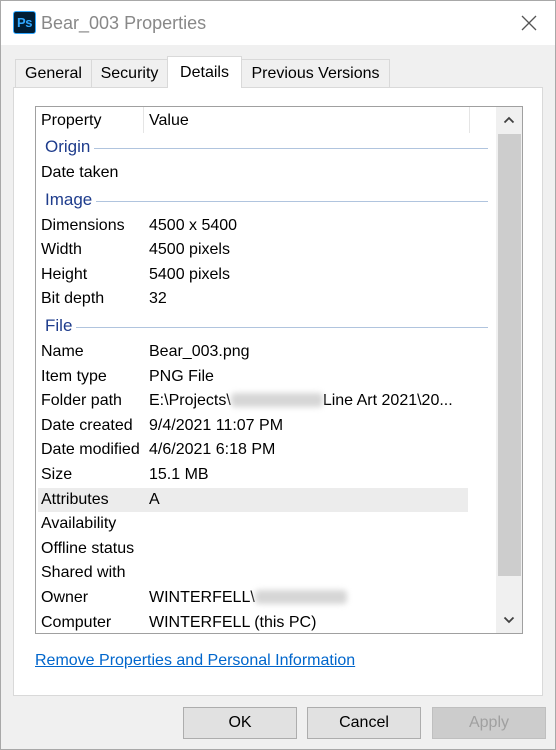 This screenshot has width=556, height=750. Describe the element at coordinates (83, 225) in the screenshot. I see `property-name: Dimensions` at that location.